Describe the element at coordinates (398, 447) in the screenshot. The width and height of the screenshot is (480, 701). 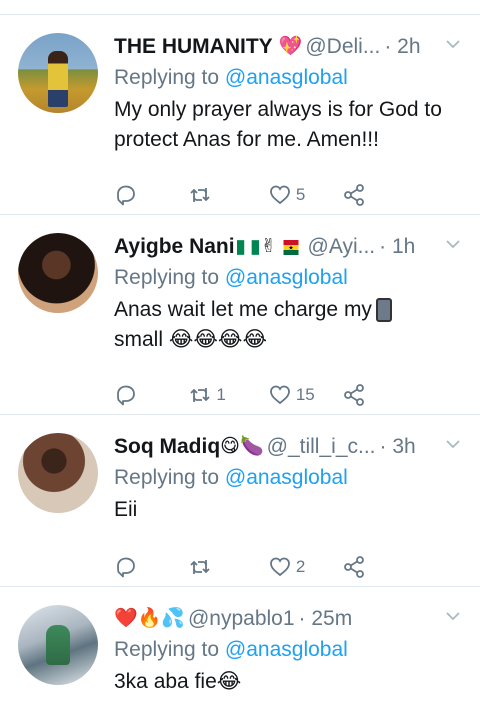
I see `tweet-time: · 3h` at that location.